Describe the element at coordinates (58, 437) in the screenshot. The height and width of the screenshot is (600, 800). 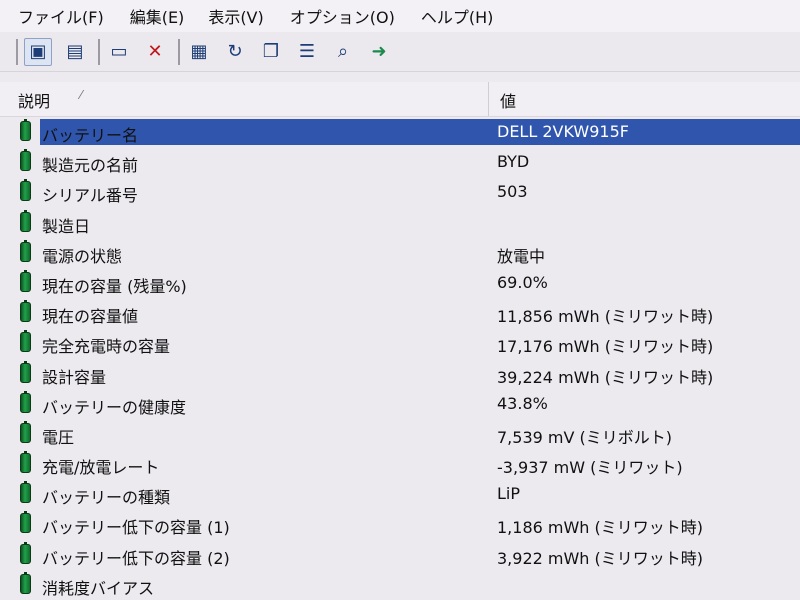
I see `item-label: 電圧` at that location.